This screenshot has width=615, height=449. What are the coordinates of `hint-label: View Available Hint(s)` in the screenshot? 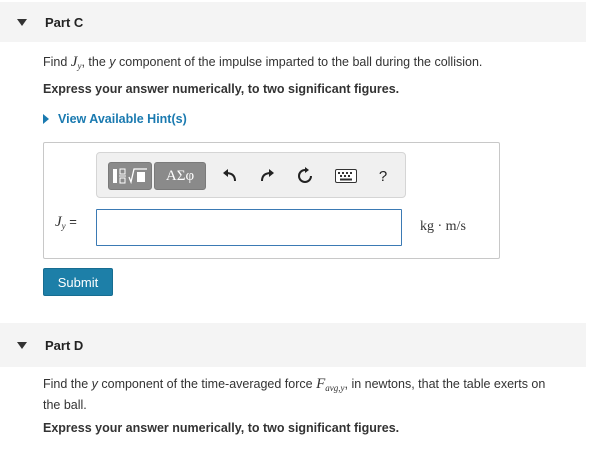 It's located at (122, 119).